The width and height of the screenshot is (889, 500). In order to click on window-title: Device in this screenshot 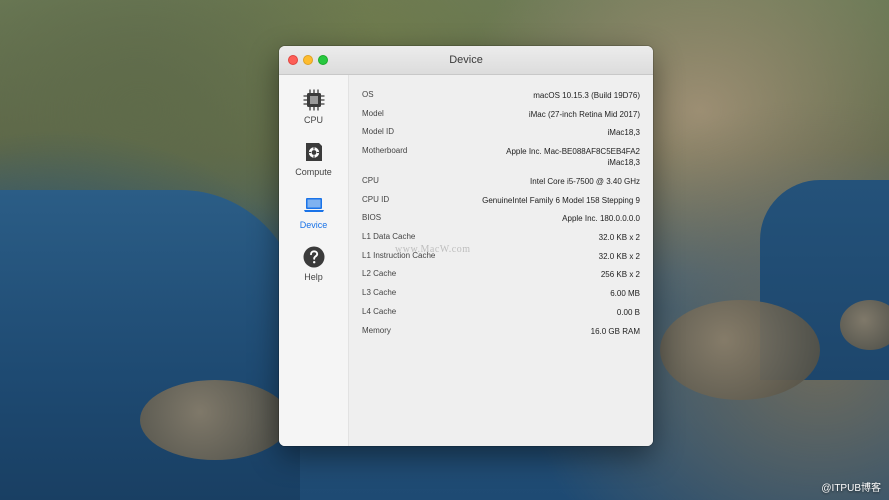, I will do `click(466, 60)`.